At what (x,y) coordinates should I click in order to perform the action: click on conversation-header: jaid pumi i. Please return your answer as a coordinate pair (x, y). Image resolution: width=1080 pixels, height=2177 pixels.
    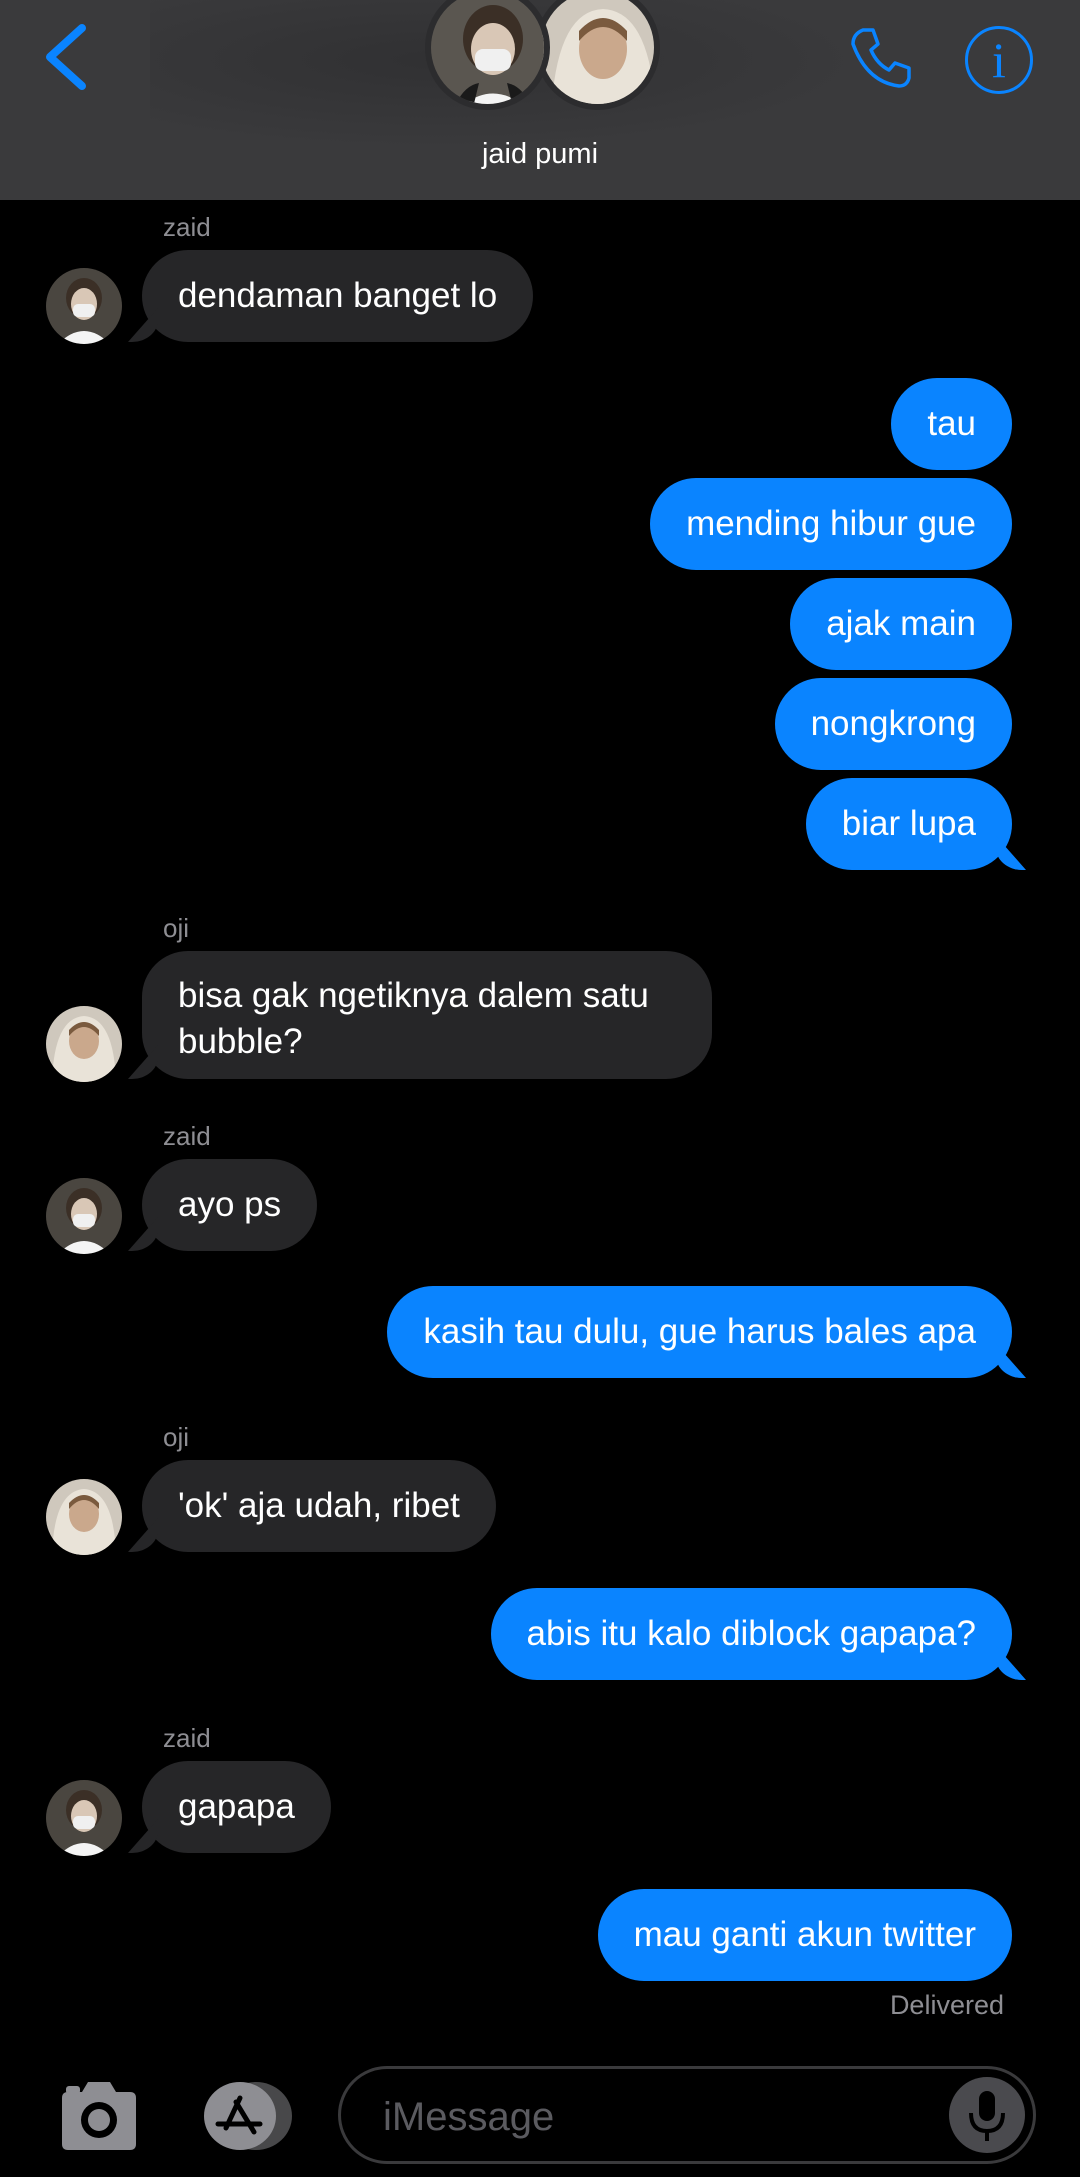
    Looking at the image, I should click on (540, 100).